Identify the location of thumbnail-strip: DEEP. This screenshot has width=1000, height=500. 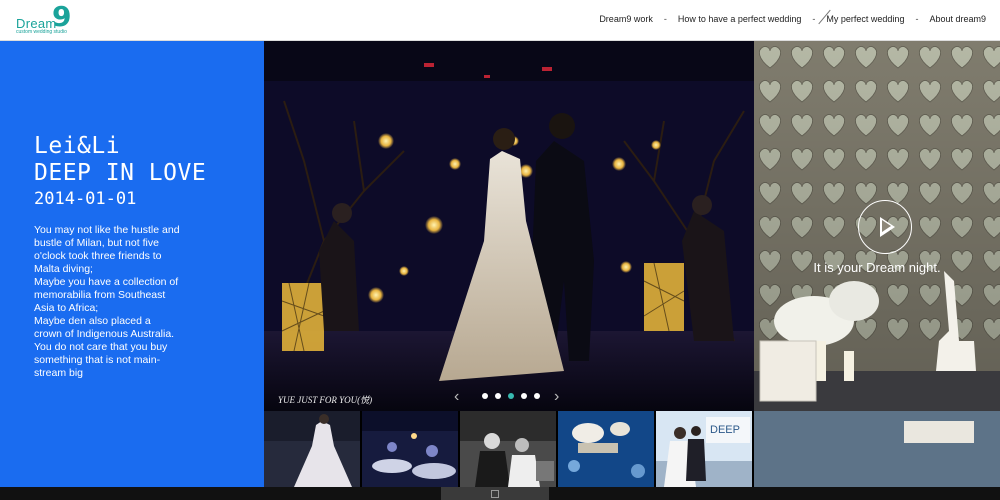
(509, 449).